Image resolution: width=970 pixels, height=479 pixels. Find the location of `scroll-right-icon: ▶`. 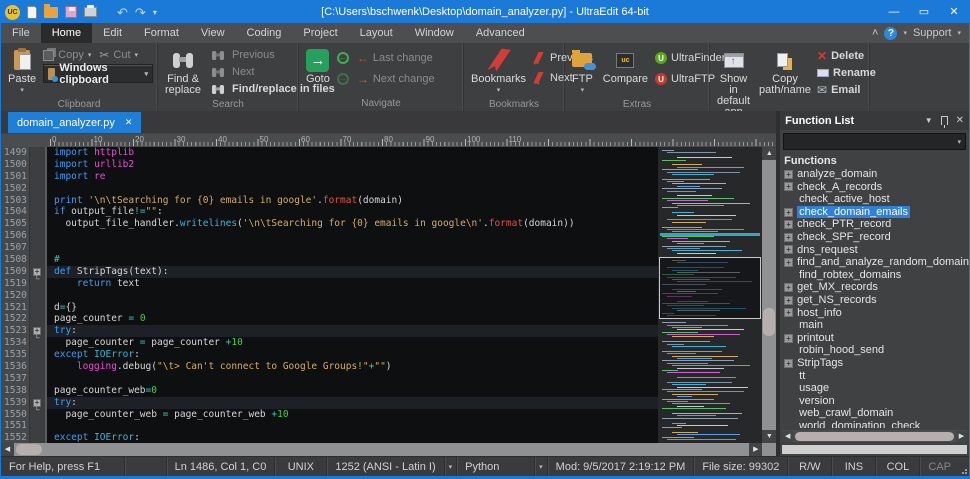

scroll-right-icon: ▶ is located at coordinates (756, 449).